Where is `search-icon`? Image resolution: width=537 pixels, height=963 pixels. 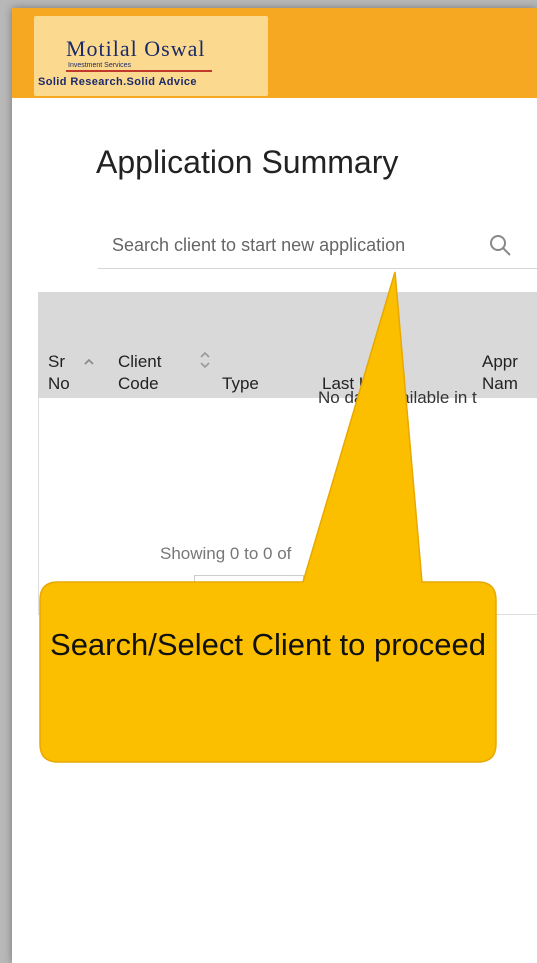
search-icon is located at coordinates (501, 246).